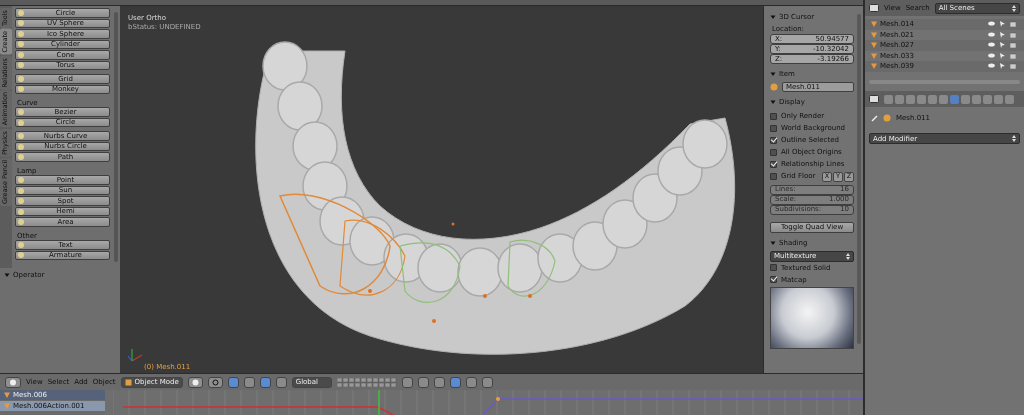 This screenshot has height=415, width=1024. What do you see at coordinates (812, 317) in the screenshot?
I see `matcap-preview` at bounding box center [812, 317].